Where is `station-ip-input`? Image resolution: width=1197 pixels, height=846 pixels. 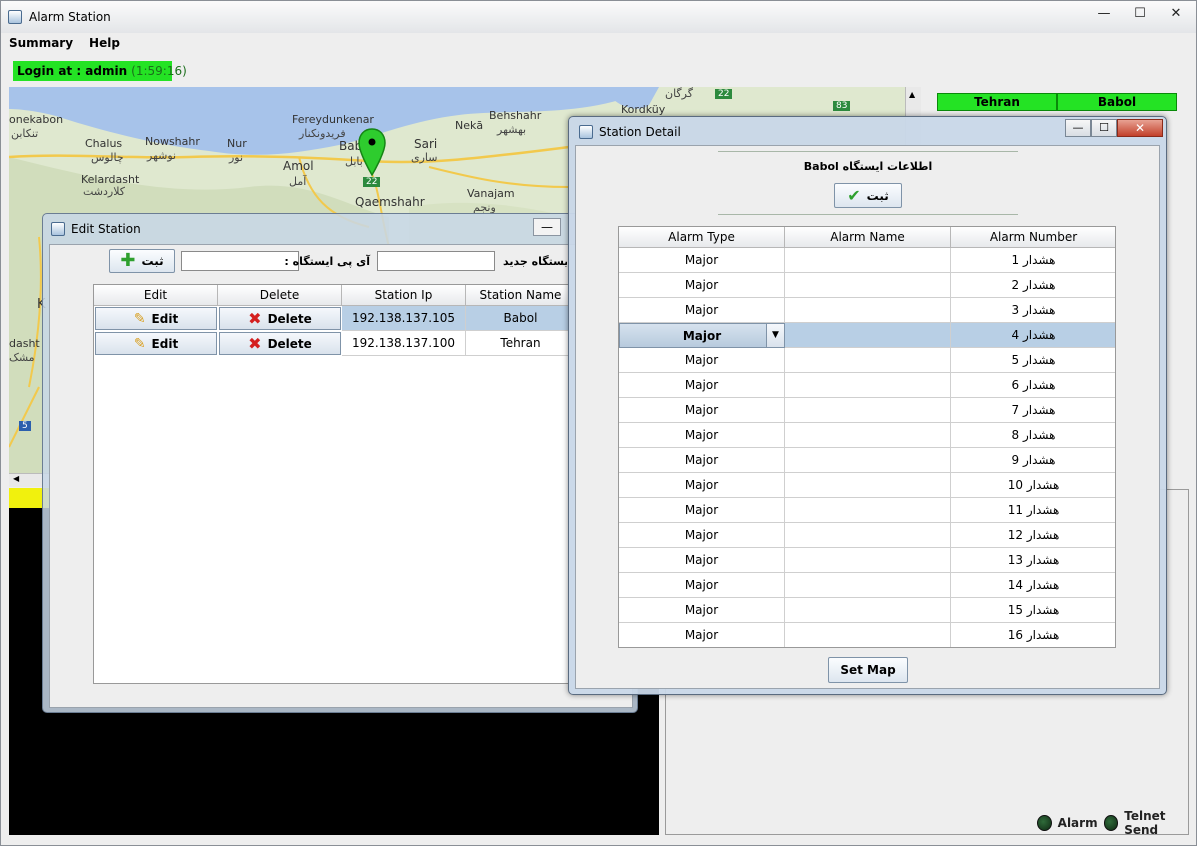 station-ip-input is located at coordinates (240, 261).